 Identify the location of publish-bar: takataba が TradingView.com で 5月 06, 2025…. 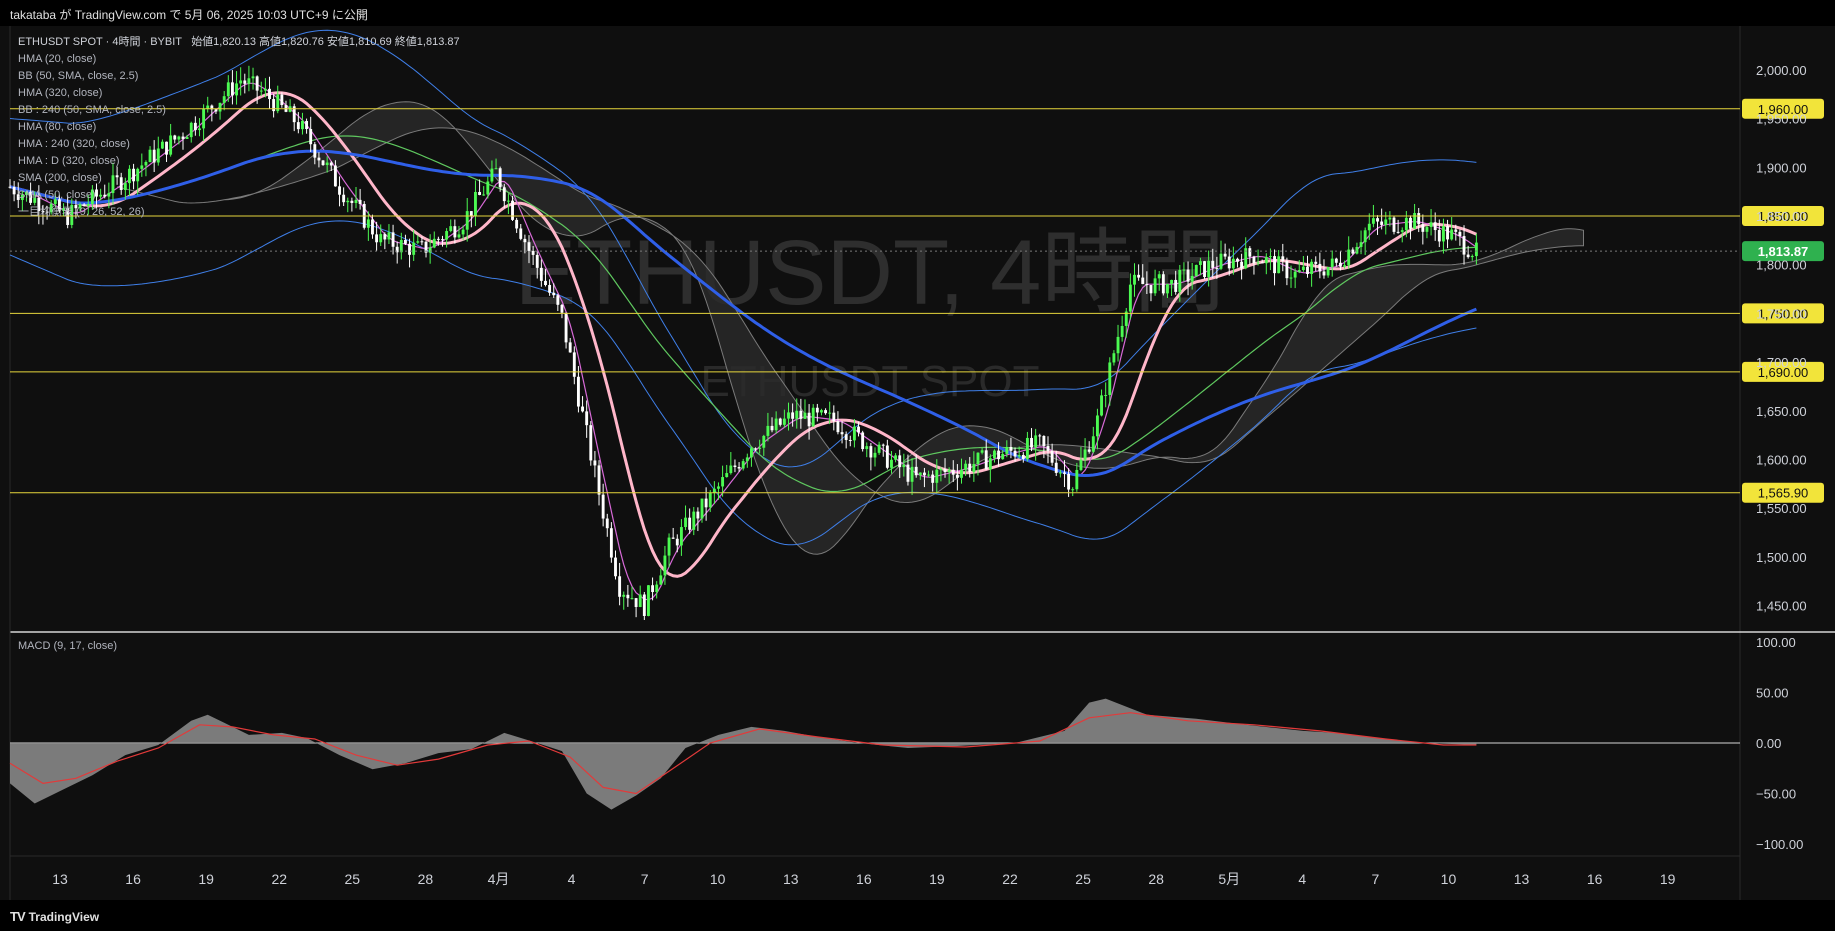
(917, 13).